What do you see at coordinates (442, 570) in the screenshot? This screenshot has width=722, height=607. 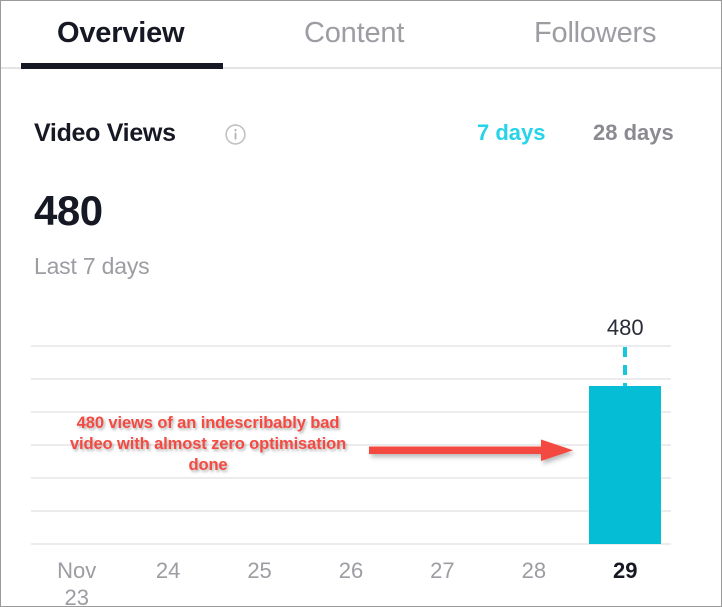 I see `chart-x-tick-label: 27` at bounding box center [442, 570].